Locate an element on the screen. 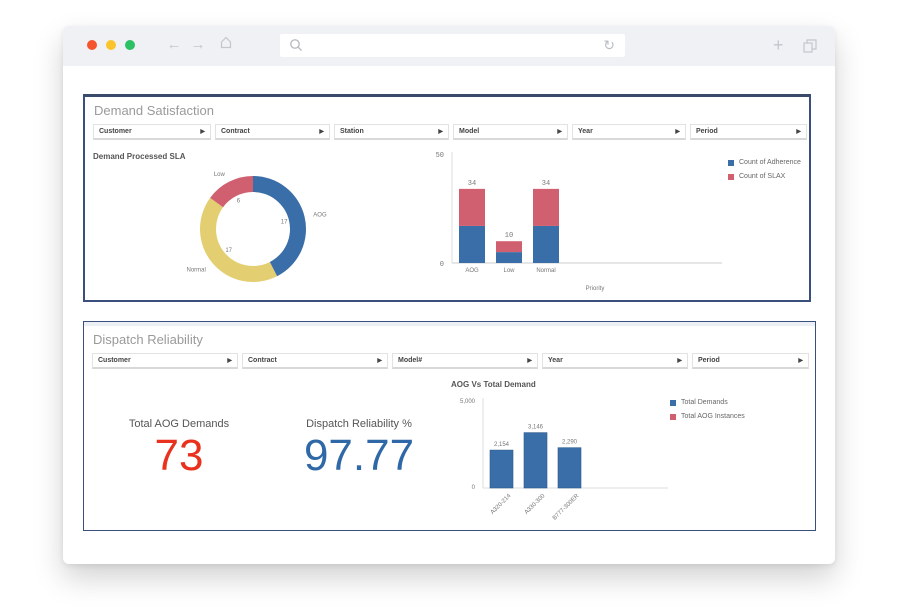 The image size is (905, 608). bar-chart-legend: Total Demands Total AOG Instances is located at coordinates (707, 413).